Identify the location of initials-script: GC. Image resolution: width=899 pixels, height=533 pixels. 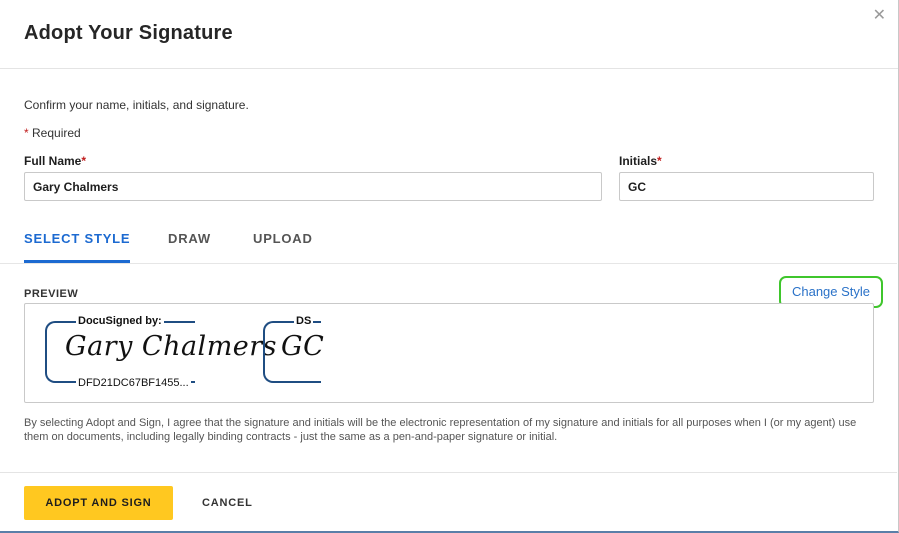
(303, 346).